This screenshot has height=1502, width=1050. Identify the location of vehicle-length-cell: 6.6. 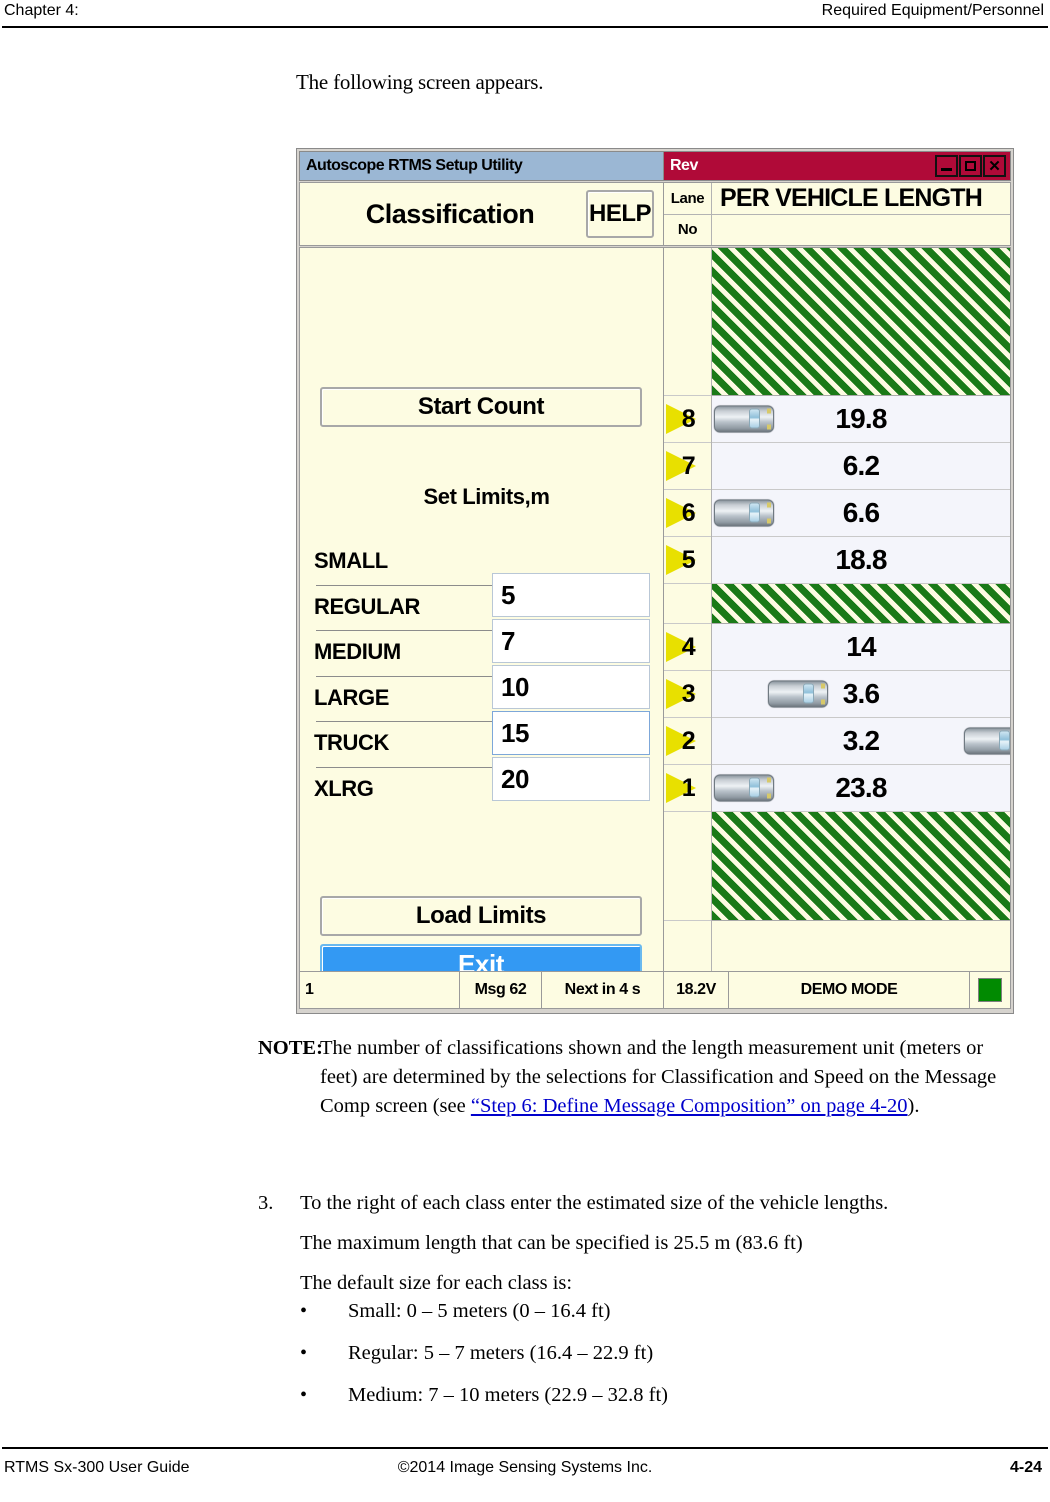
(861, 513).